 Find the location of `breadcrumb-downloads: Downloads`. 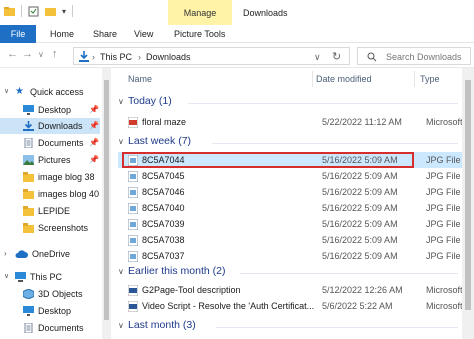

breadcrumb-downloads: Downloads is located at coordinates (168, 57).